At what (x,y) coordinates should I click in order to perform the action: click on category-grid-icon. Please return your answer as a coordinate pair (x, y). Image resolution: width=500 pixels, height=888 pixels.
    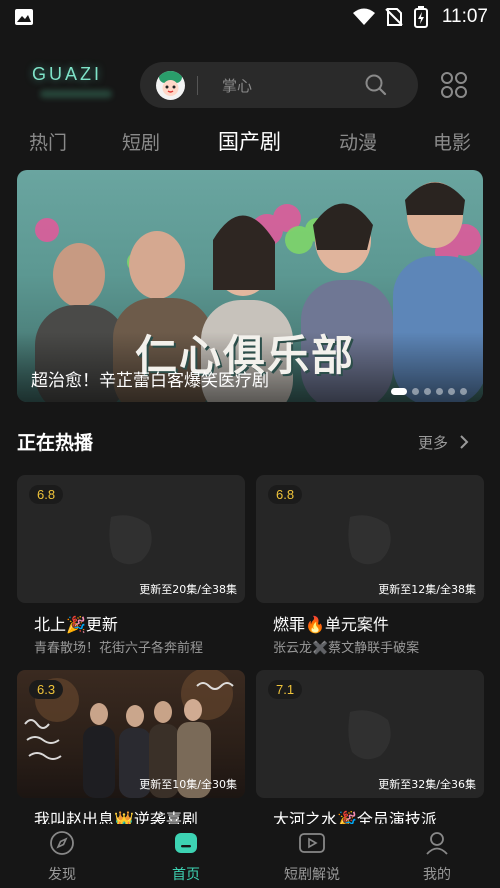
    Looking at the image, I should click on (454, 85).